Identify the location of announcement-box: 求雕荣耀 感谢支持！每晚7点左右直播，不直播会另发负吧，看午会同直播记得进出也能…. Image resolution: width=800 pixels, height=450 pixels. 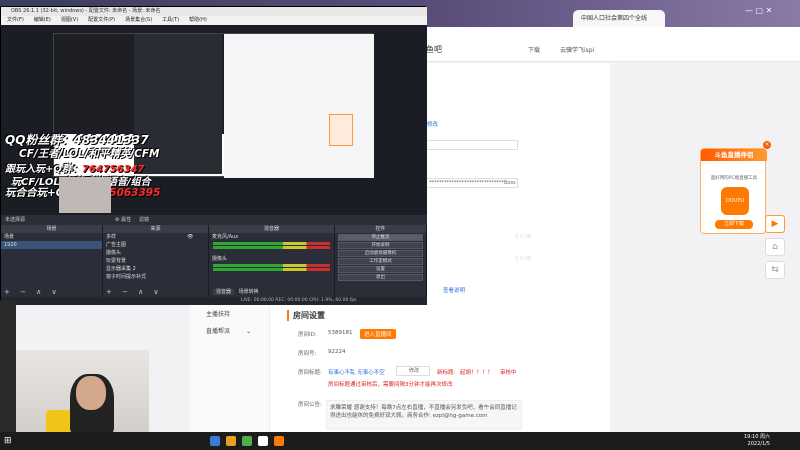
(424, 415).